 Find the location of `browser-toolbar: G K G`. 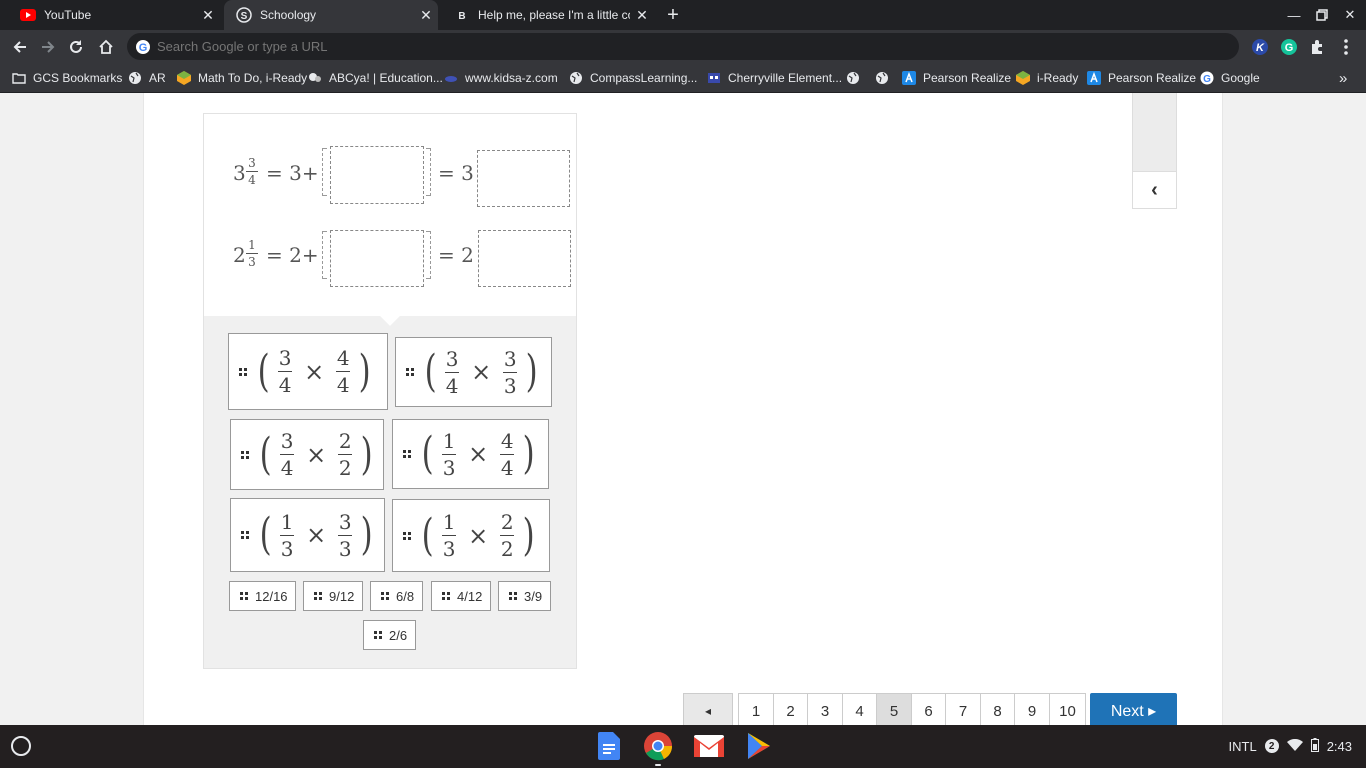

browser-toolbar: G K G is located at coordinates (683, 46).